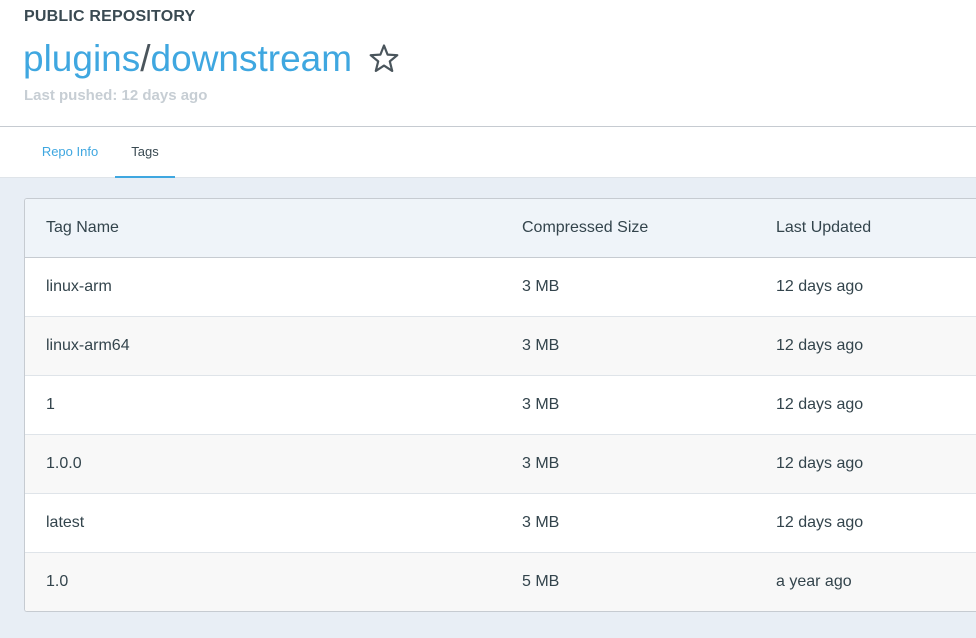 The image size is (976, 638). I want to click on column-header-last-updated: Last Updated, so click(823, 228).